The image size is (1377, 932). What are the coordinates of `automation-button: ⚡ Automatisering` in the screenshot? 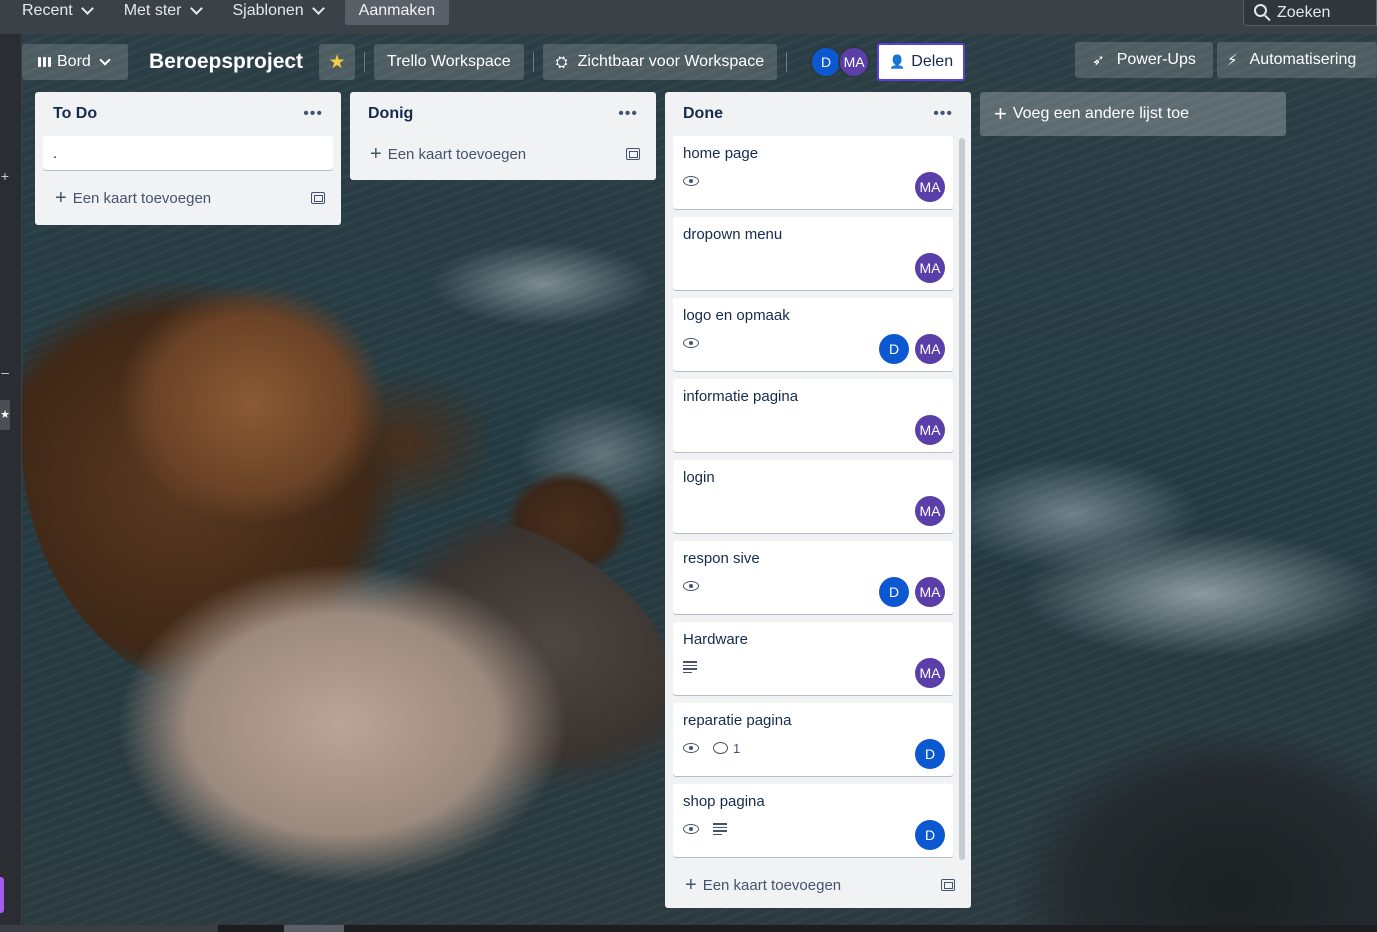 It's located at (1297, 60).